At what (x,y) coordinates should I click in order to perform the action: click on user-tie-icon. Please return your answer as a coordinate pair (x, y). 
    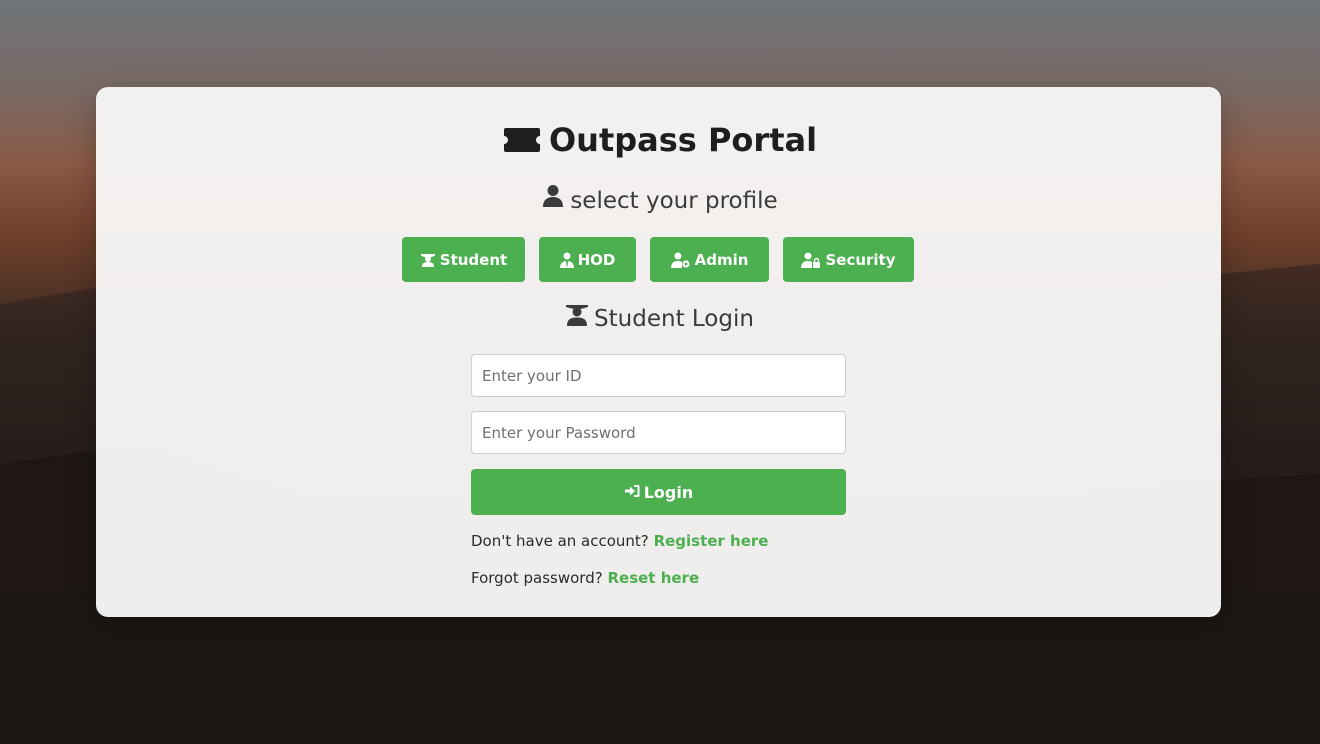
    Looking at the image, I should click on (566, 260).